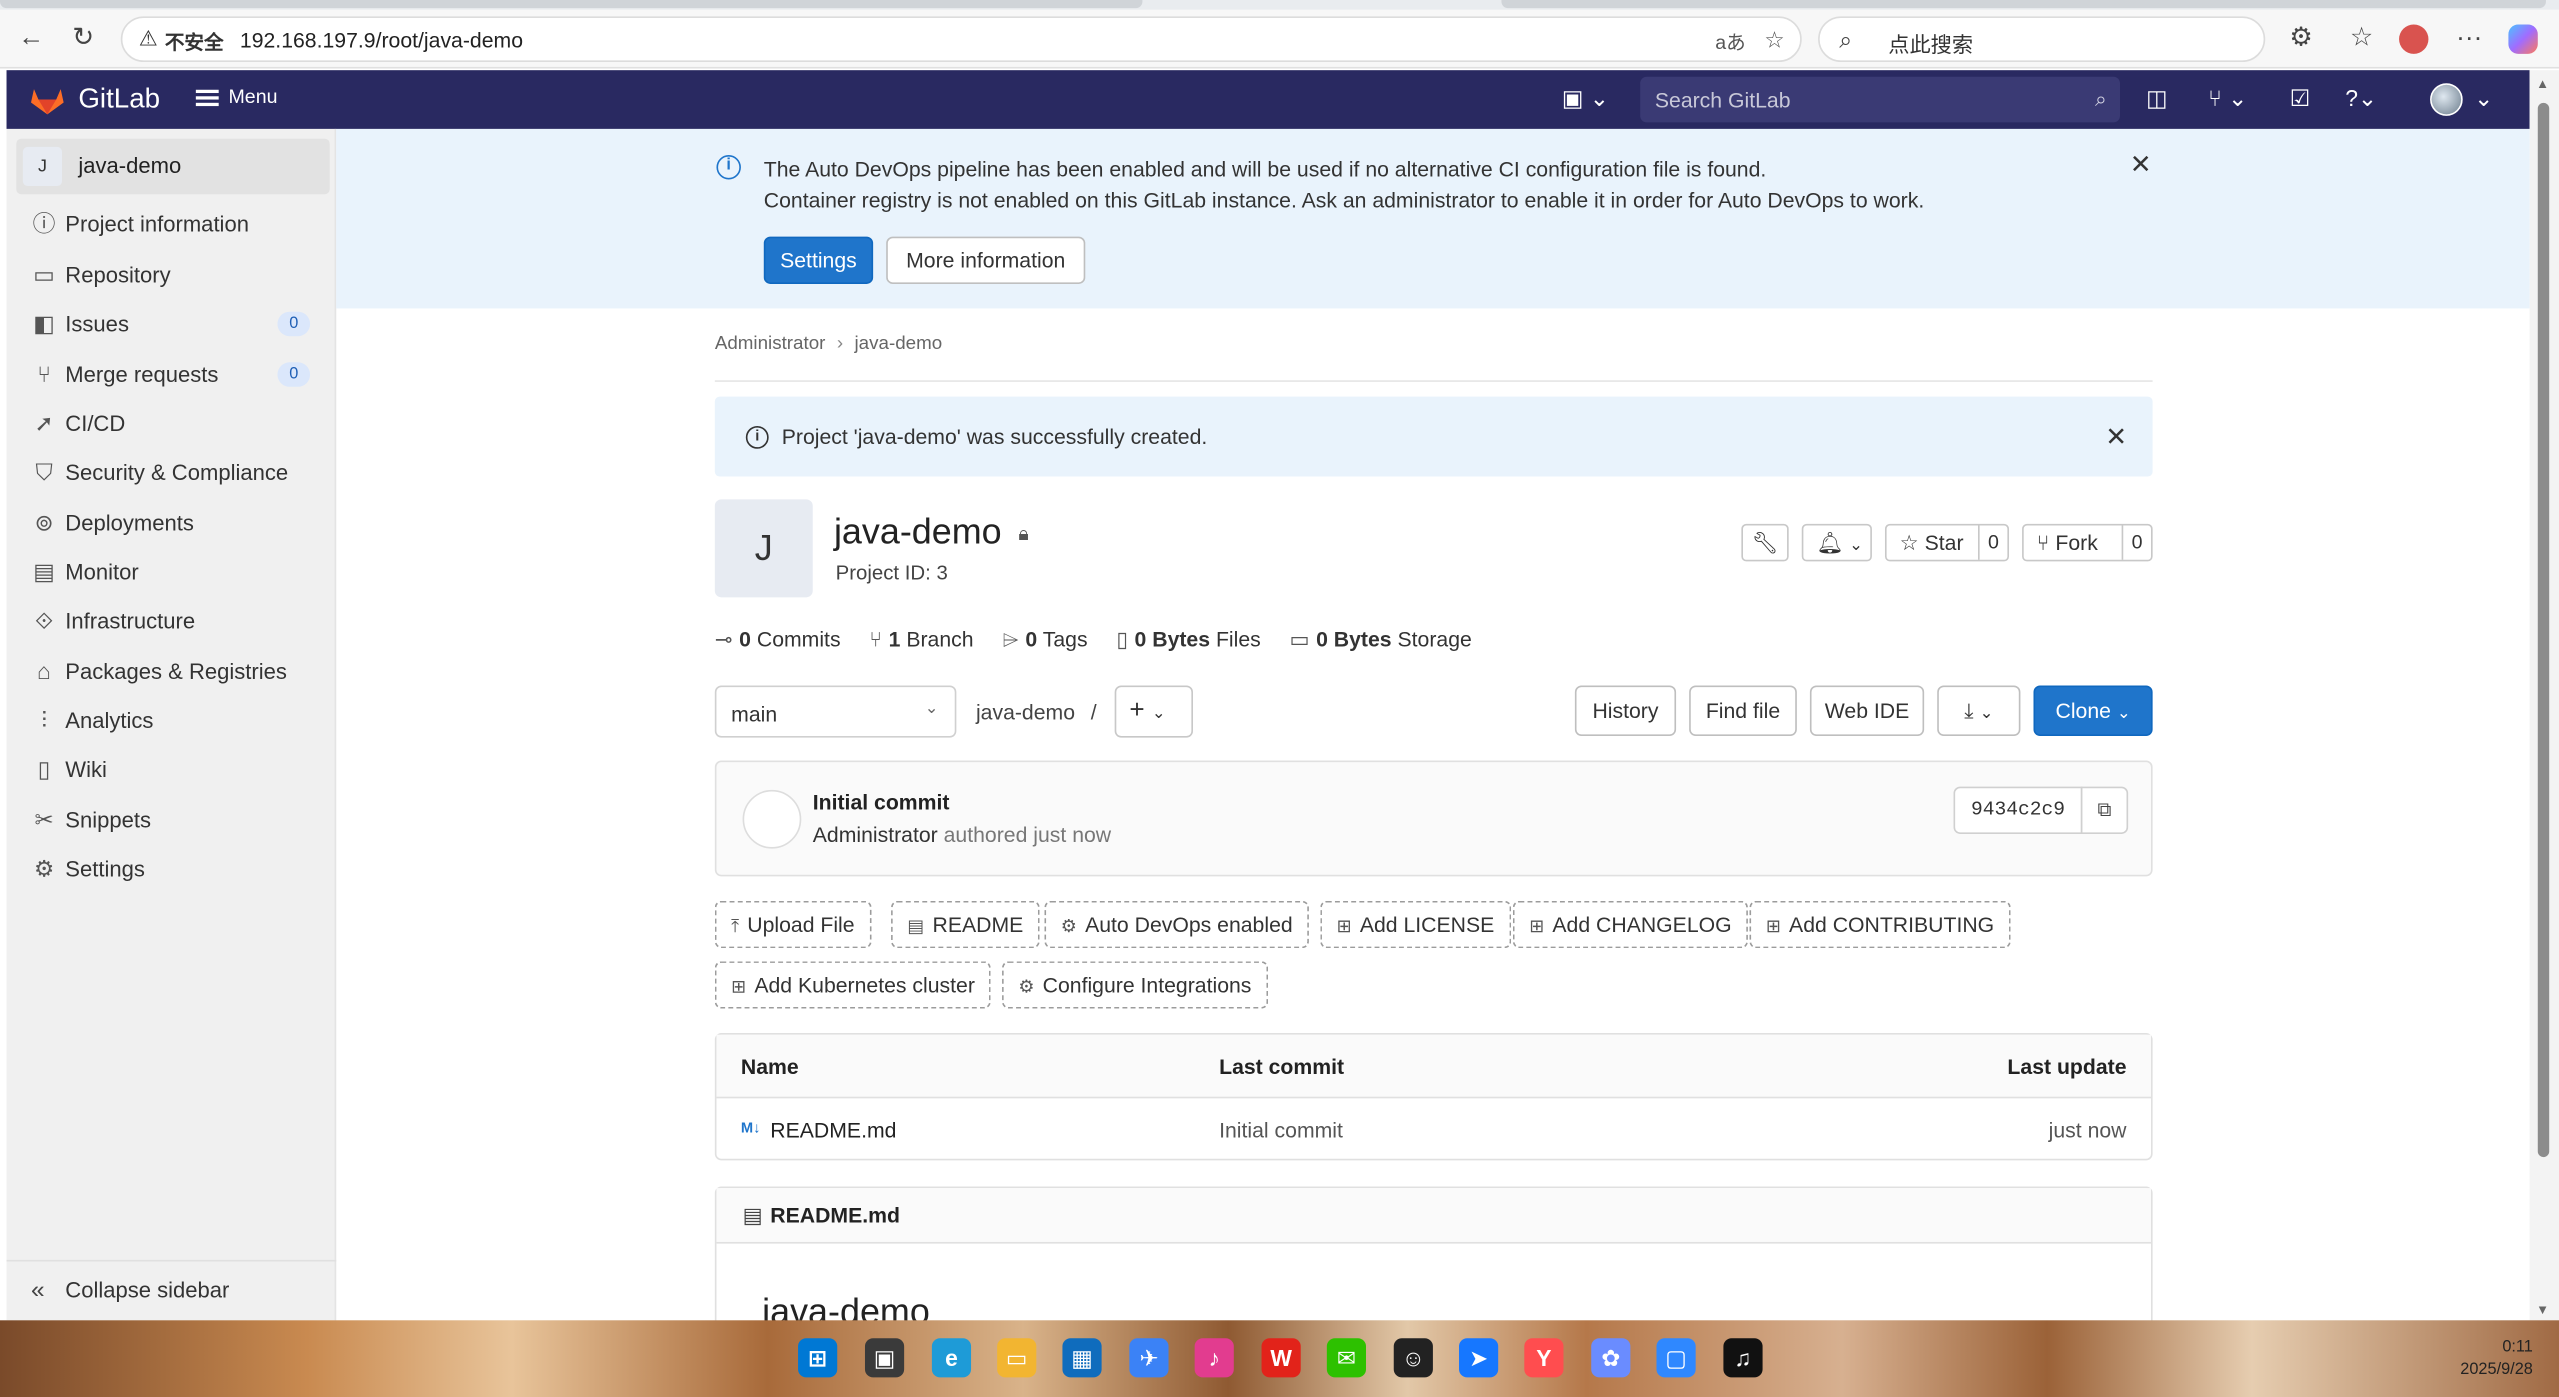  I want to click on file-explorer-icon: ▭, so click(1017, 1358).